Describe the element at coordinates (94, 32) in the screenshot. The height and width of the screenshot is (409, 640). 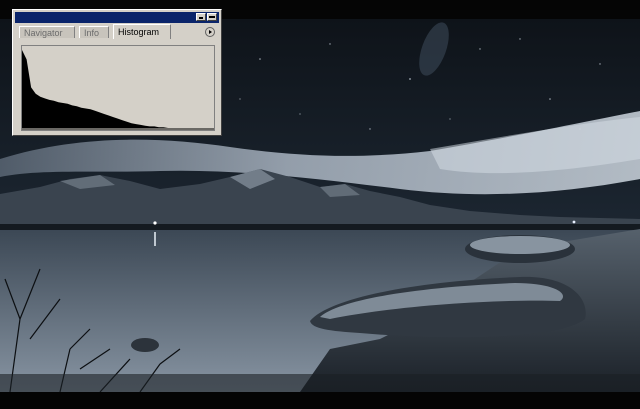
I see `tab-info: Info` at that location.